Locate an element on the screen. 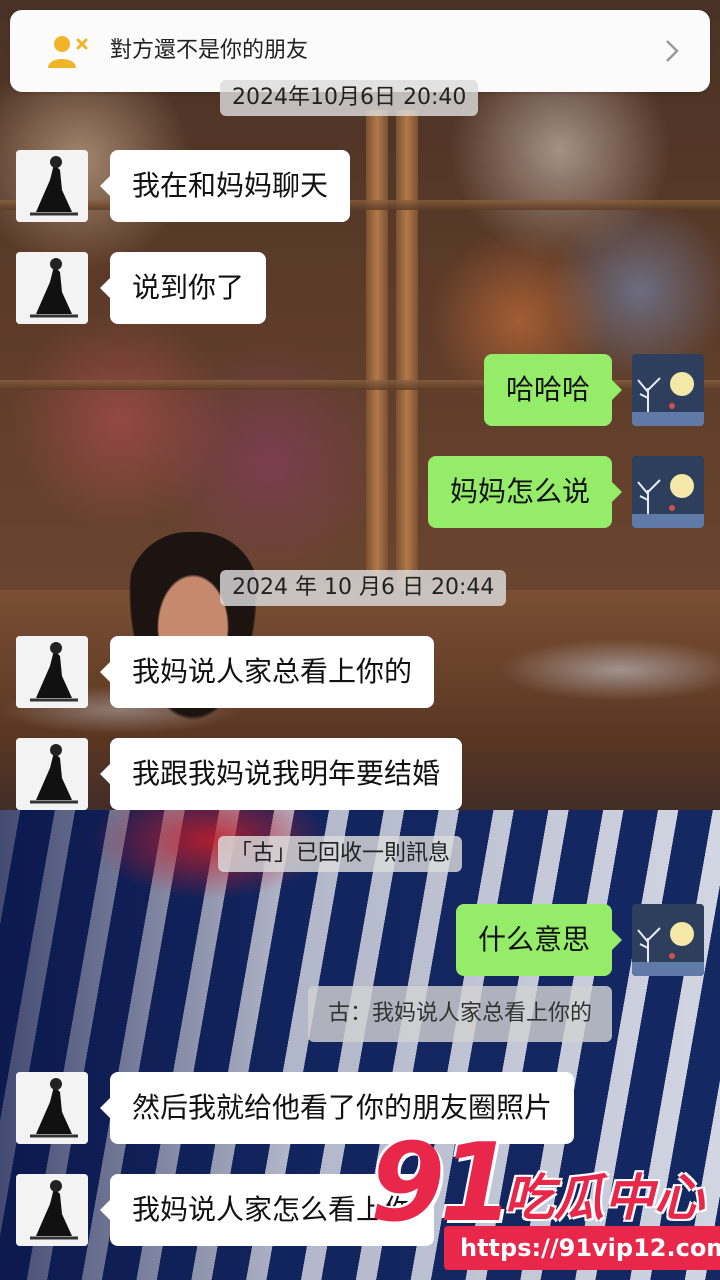 This screenshot has width=720, height=1280. add-friend-icon is located at coordinates (68, 52).